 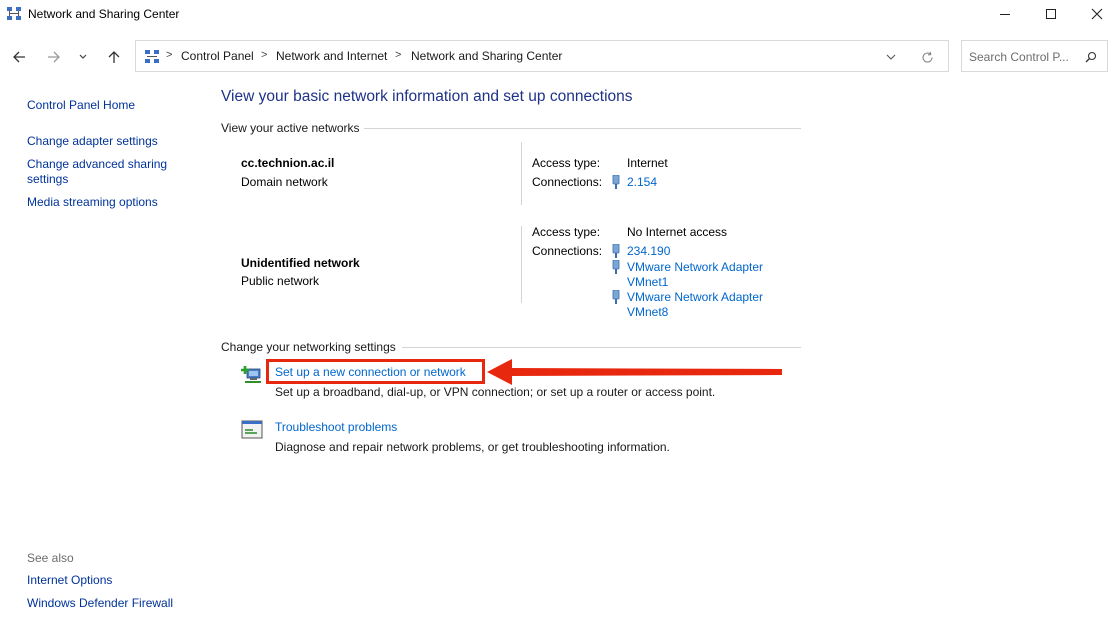 I want to click on minimize-icon, so click(x=1005, y=14).